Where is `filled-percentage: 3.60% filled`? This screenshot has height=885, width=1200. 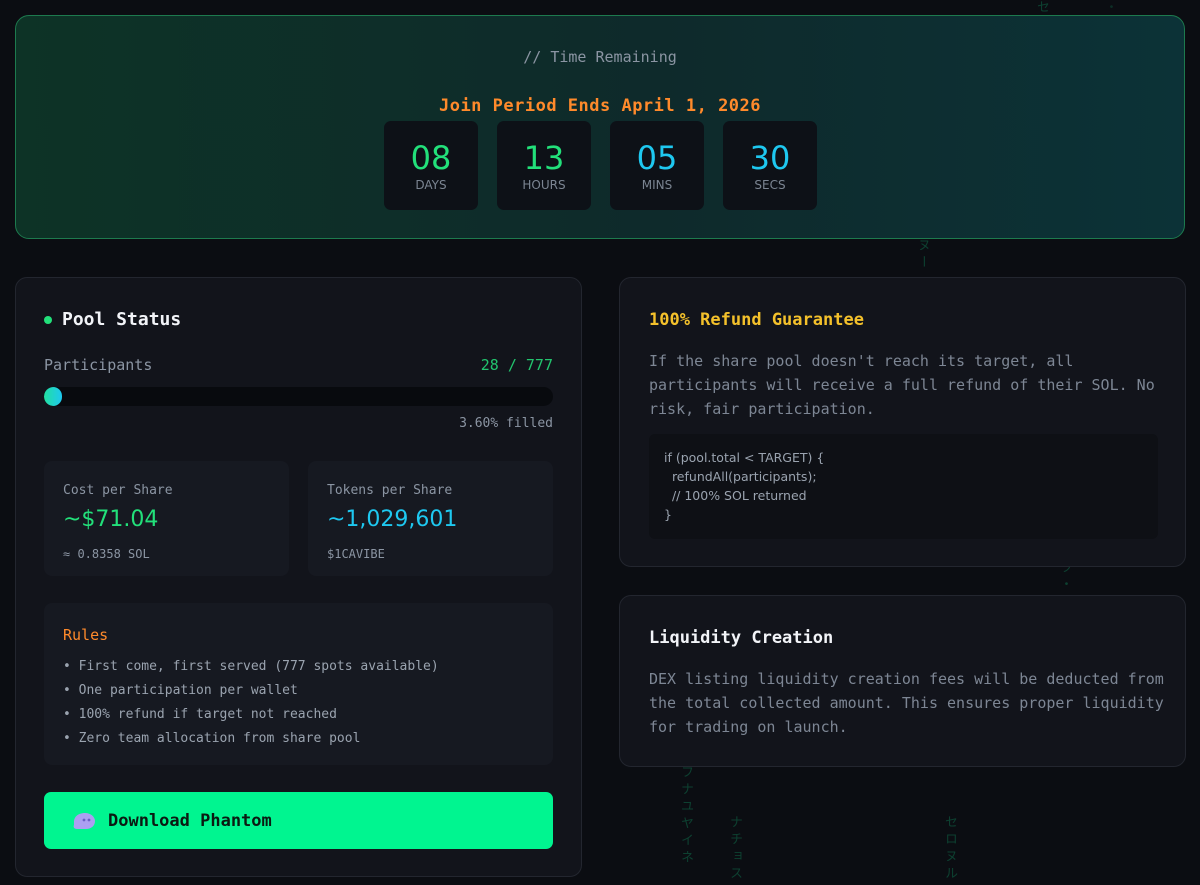
filled-percentage: 3.60% filled is located at coordinates (506, 423).